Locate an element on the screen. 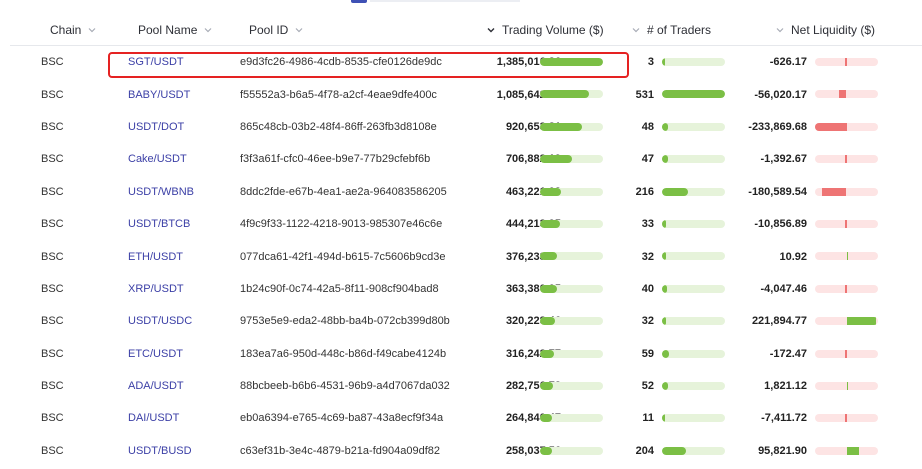  pool-name-link: Cake/USDT is located at coordinates (157, 159).